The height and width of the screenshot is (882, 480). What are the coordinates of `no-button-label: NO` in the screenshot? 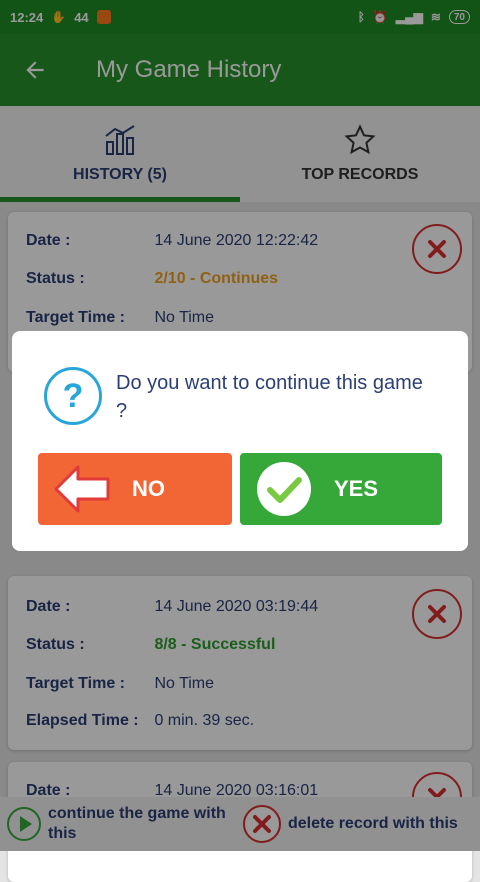 It's located at (148, 488).